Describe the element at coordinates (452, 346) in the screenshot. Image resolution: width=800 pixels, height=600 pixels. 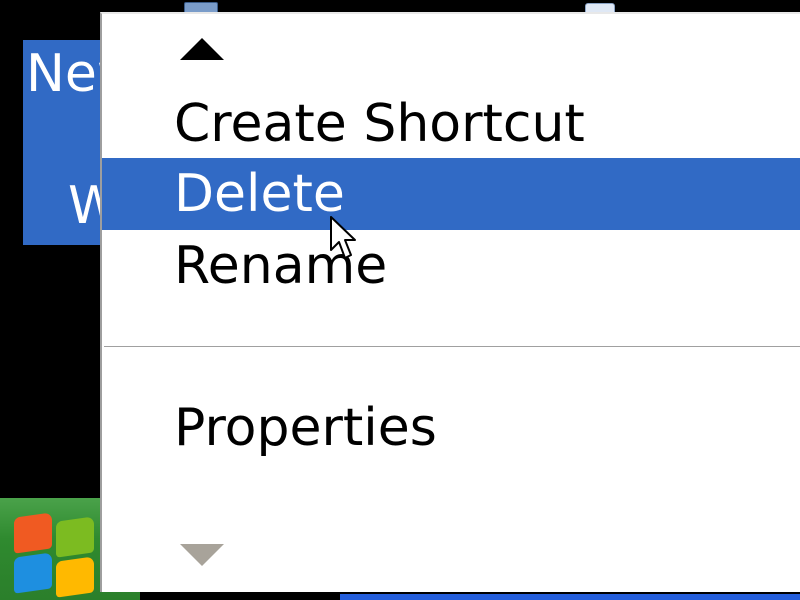
I see `menu-separator` at that location.